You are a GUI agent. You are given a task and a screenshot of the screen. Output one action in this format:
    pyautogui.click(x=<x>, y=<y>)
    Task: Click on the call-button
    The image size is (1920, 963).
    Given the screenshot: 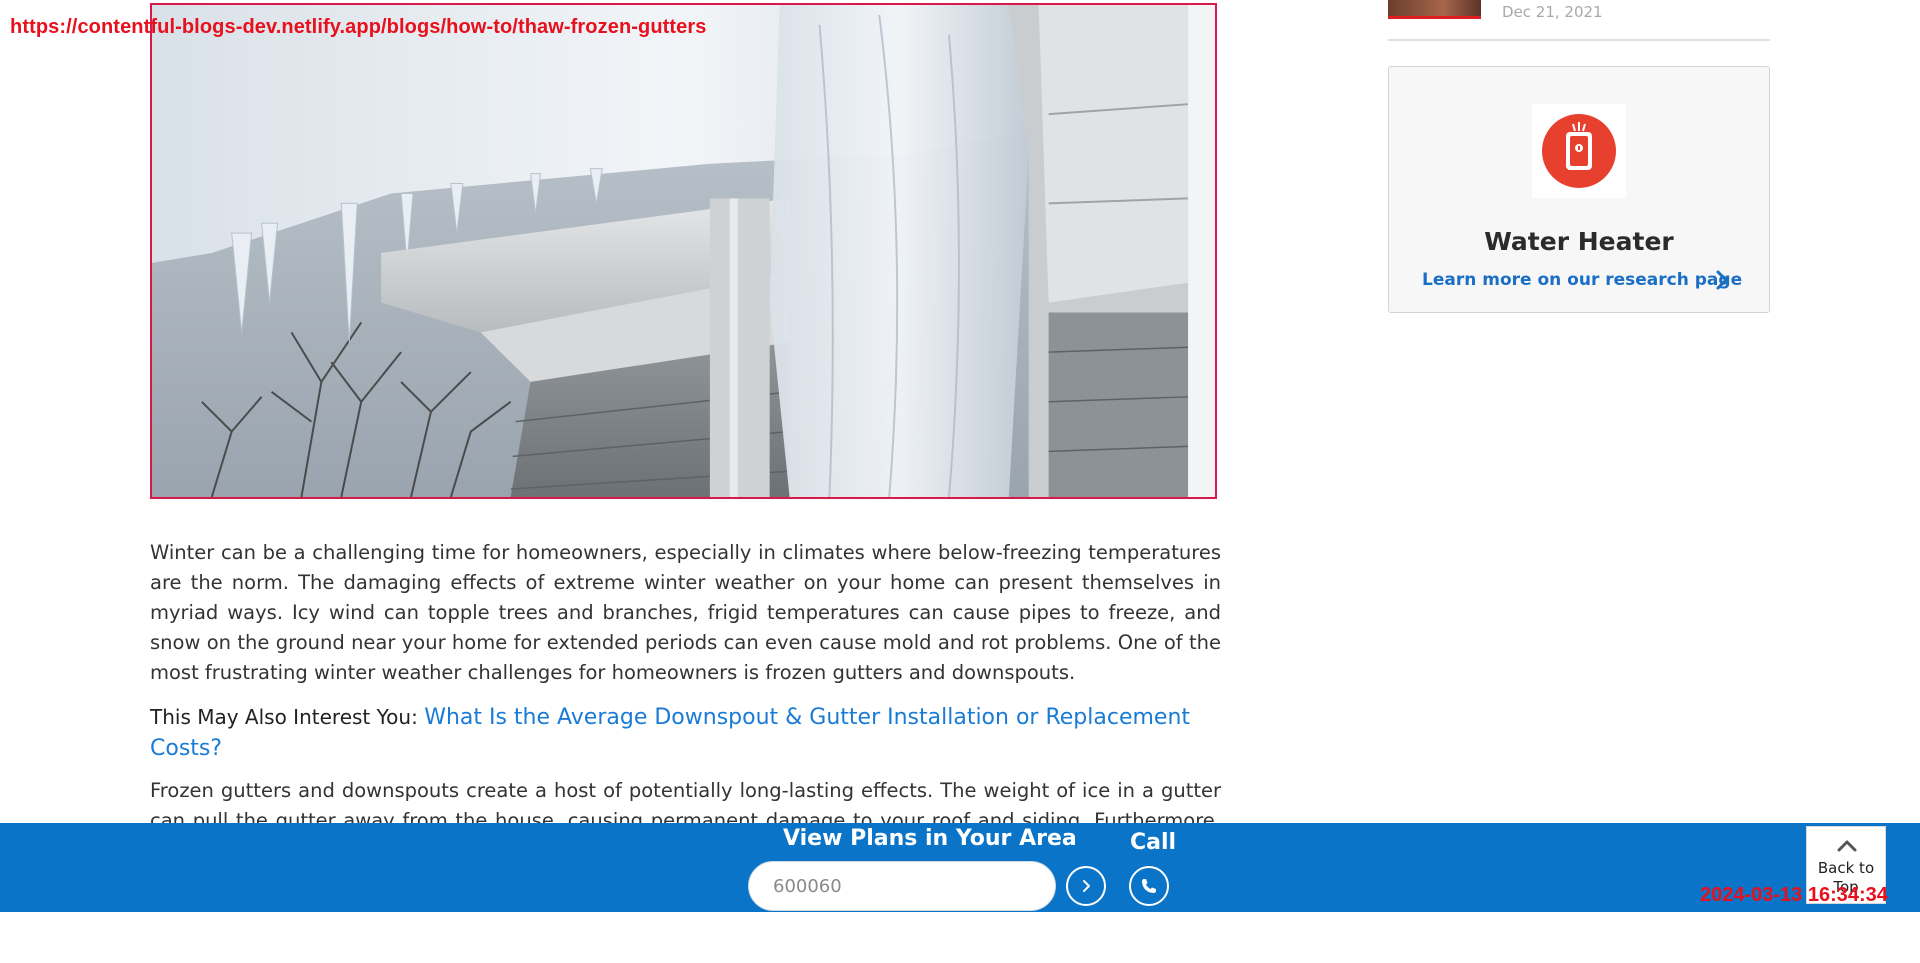 What is the action you would take?
    pyautogui.click(x=1149, y=886)
    